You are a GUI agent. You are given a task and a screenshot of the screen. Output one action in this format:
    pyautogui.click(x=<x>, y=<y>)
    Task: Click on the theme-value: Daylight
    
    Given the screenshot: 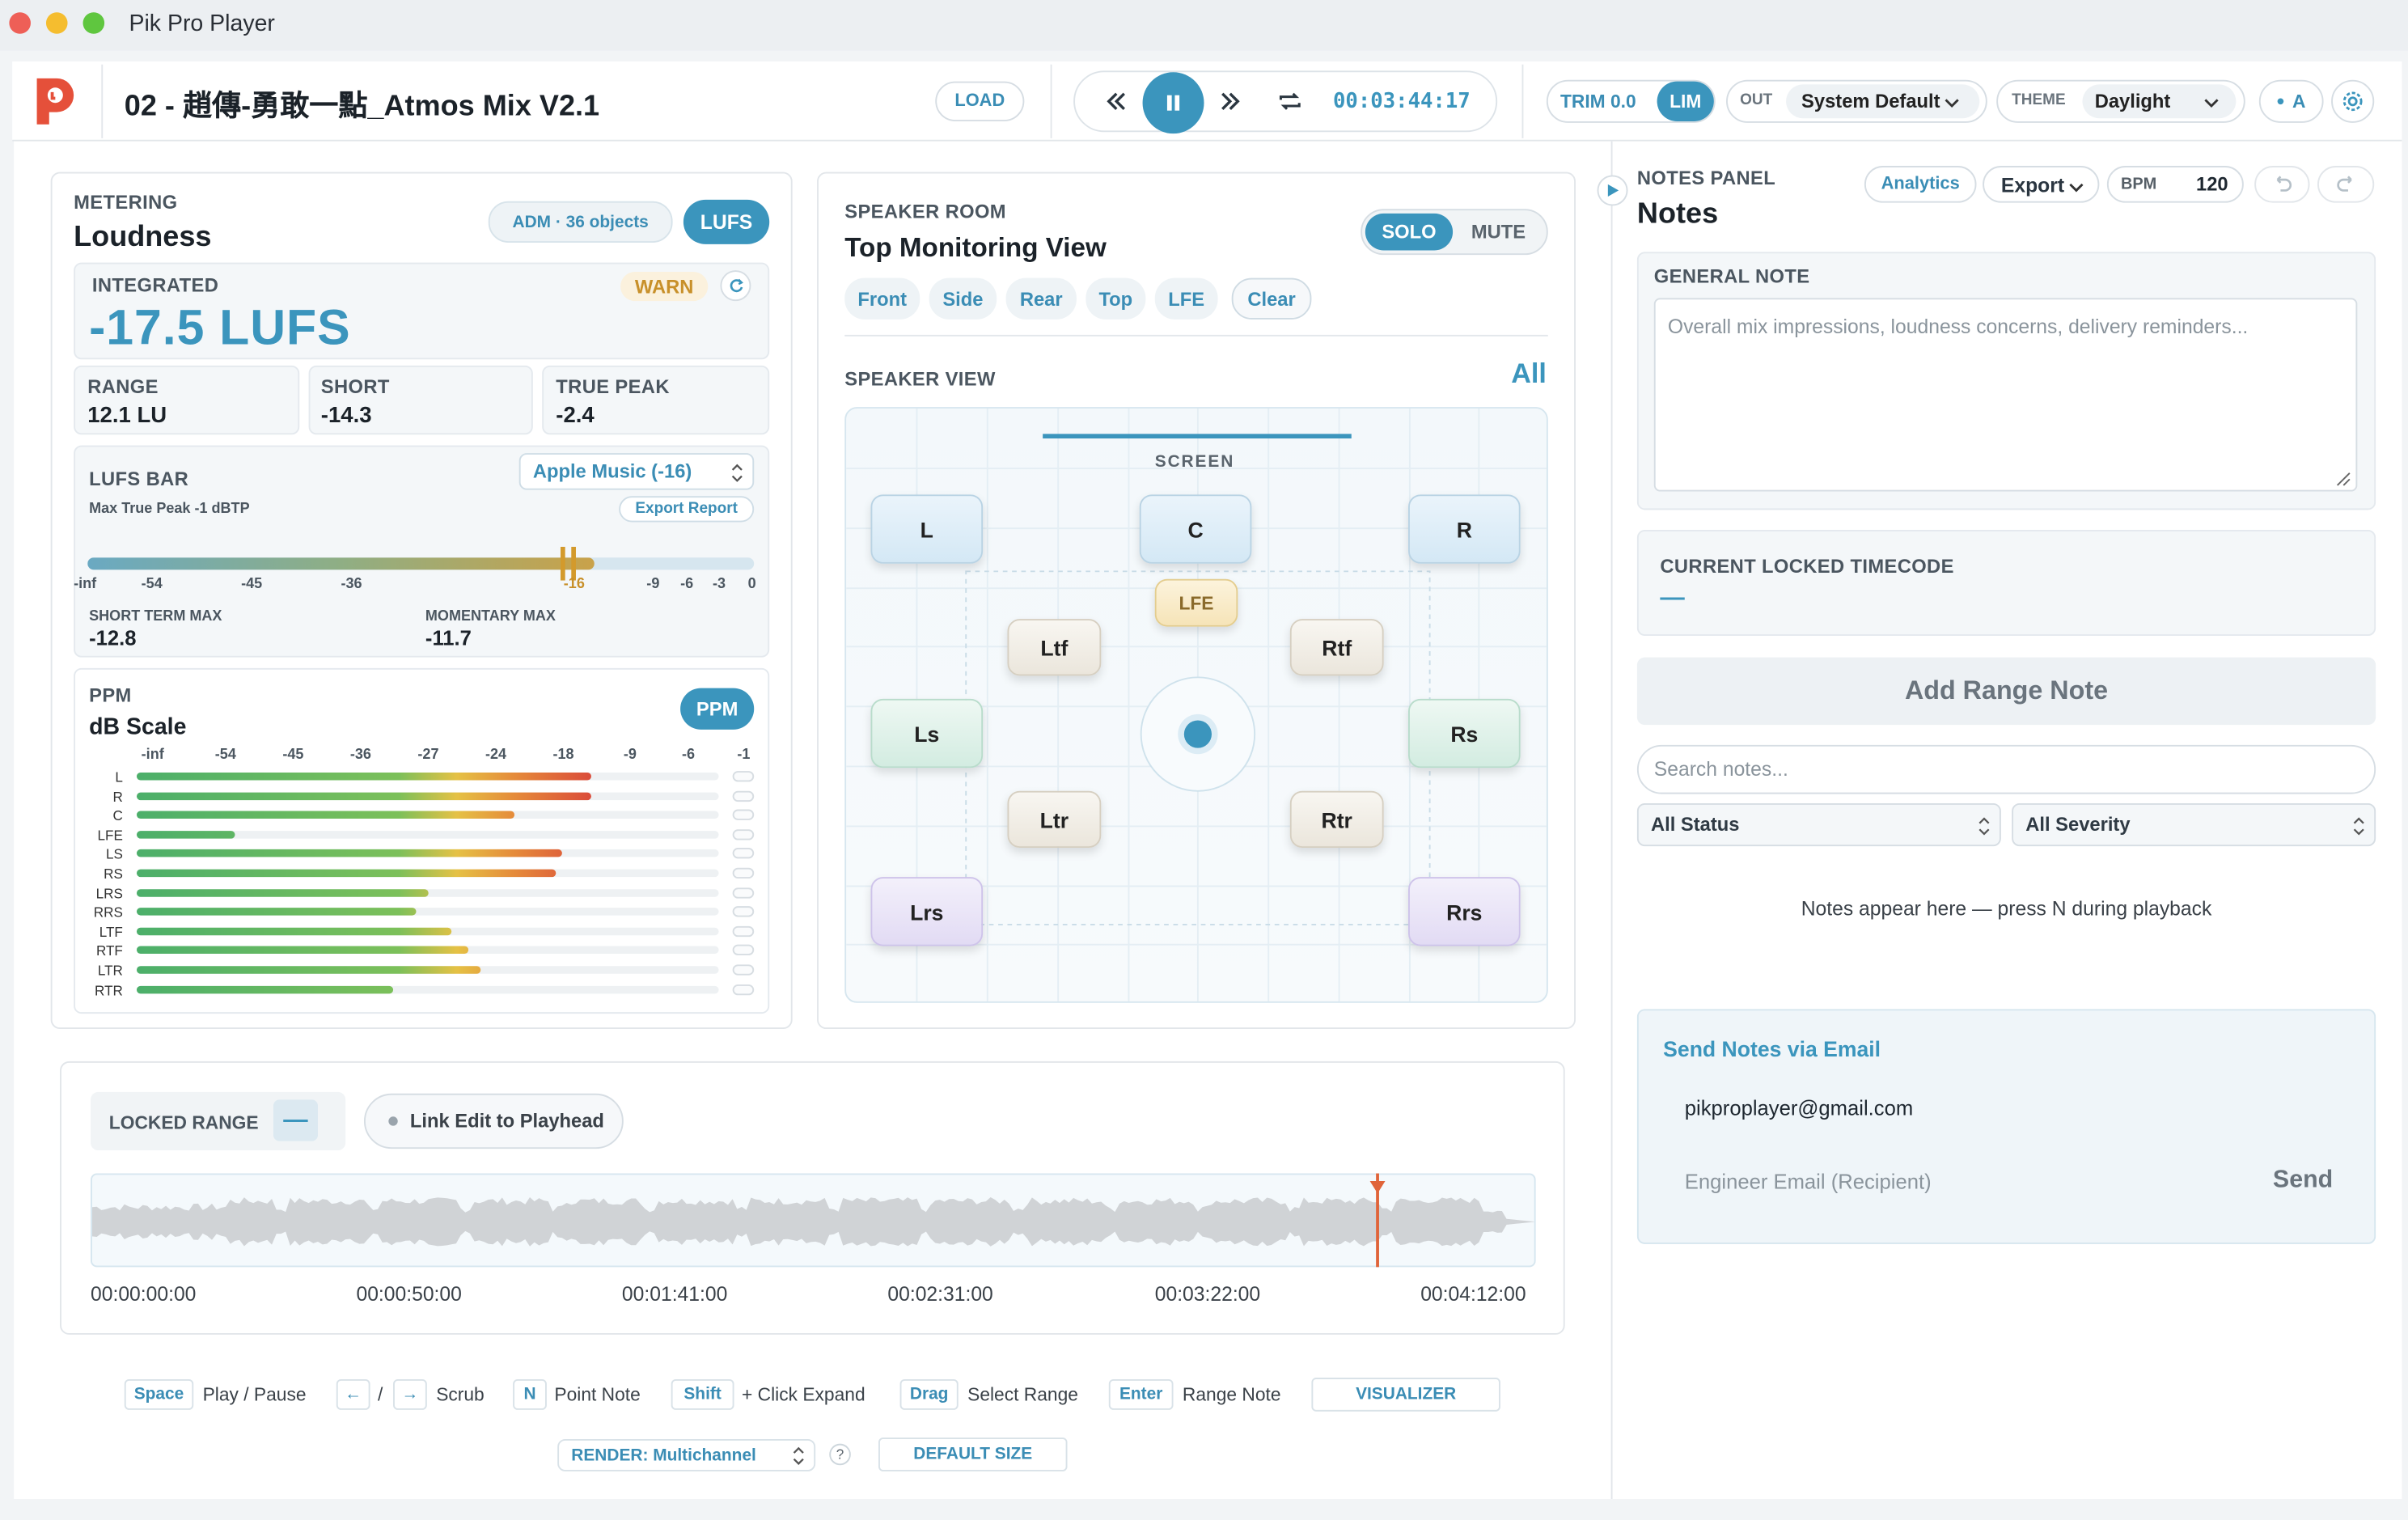 What is the action you would take?
    pyautogui.click(x=2132, y=102)
    